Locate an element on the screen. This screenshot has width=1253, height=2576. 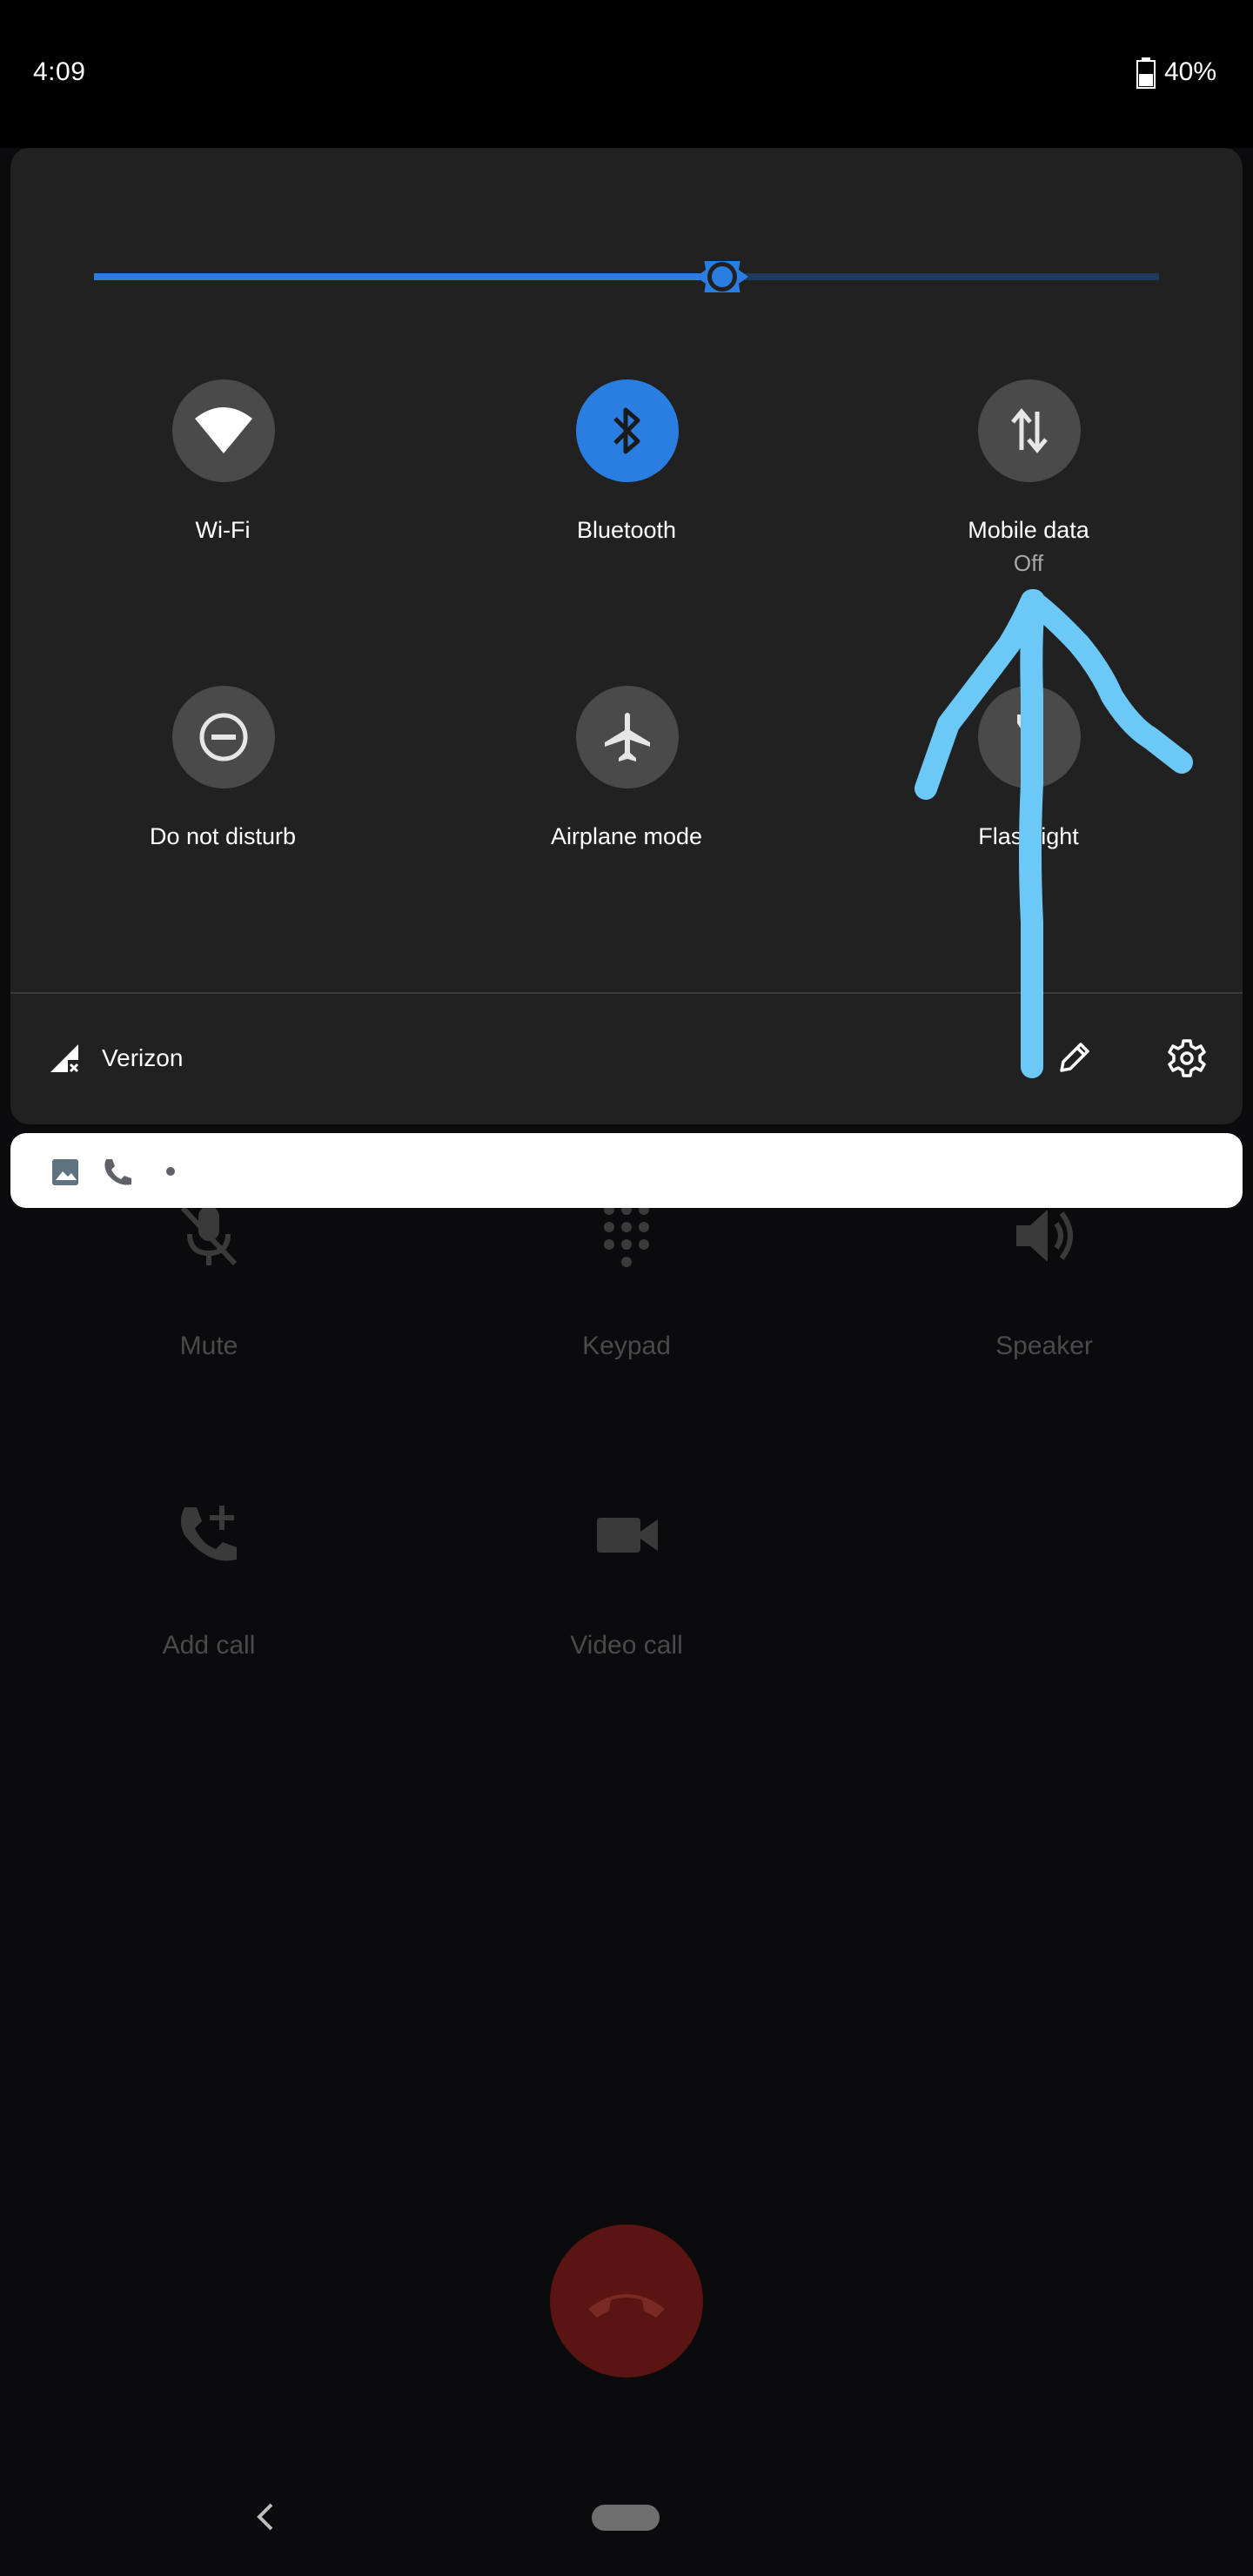
add-call-label: Add call is located at coordinates (209, 1645).